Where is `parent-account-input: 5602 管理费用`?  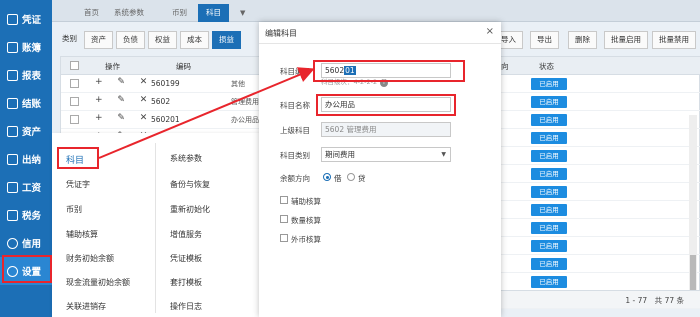 parent-account-input: 5602 管理费用 is located at coordinates (386, 129).